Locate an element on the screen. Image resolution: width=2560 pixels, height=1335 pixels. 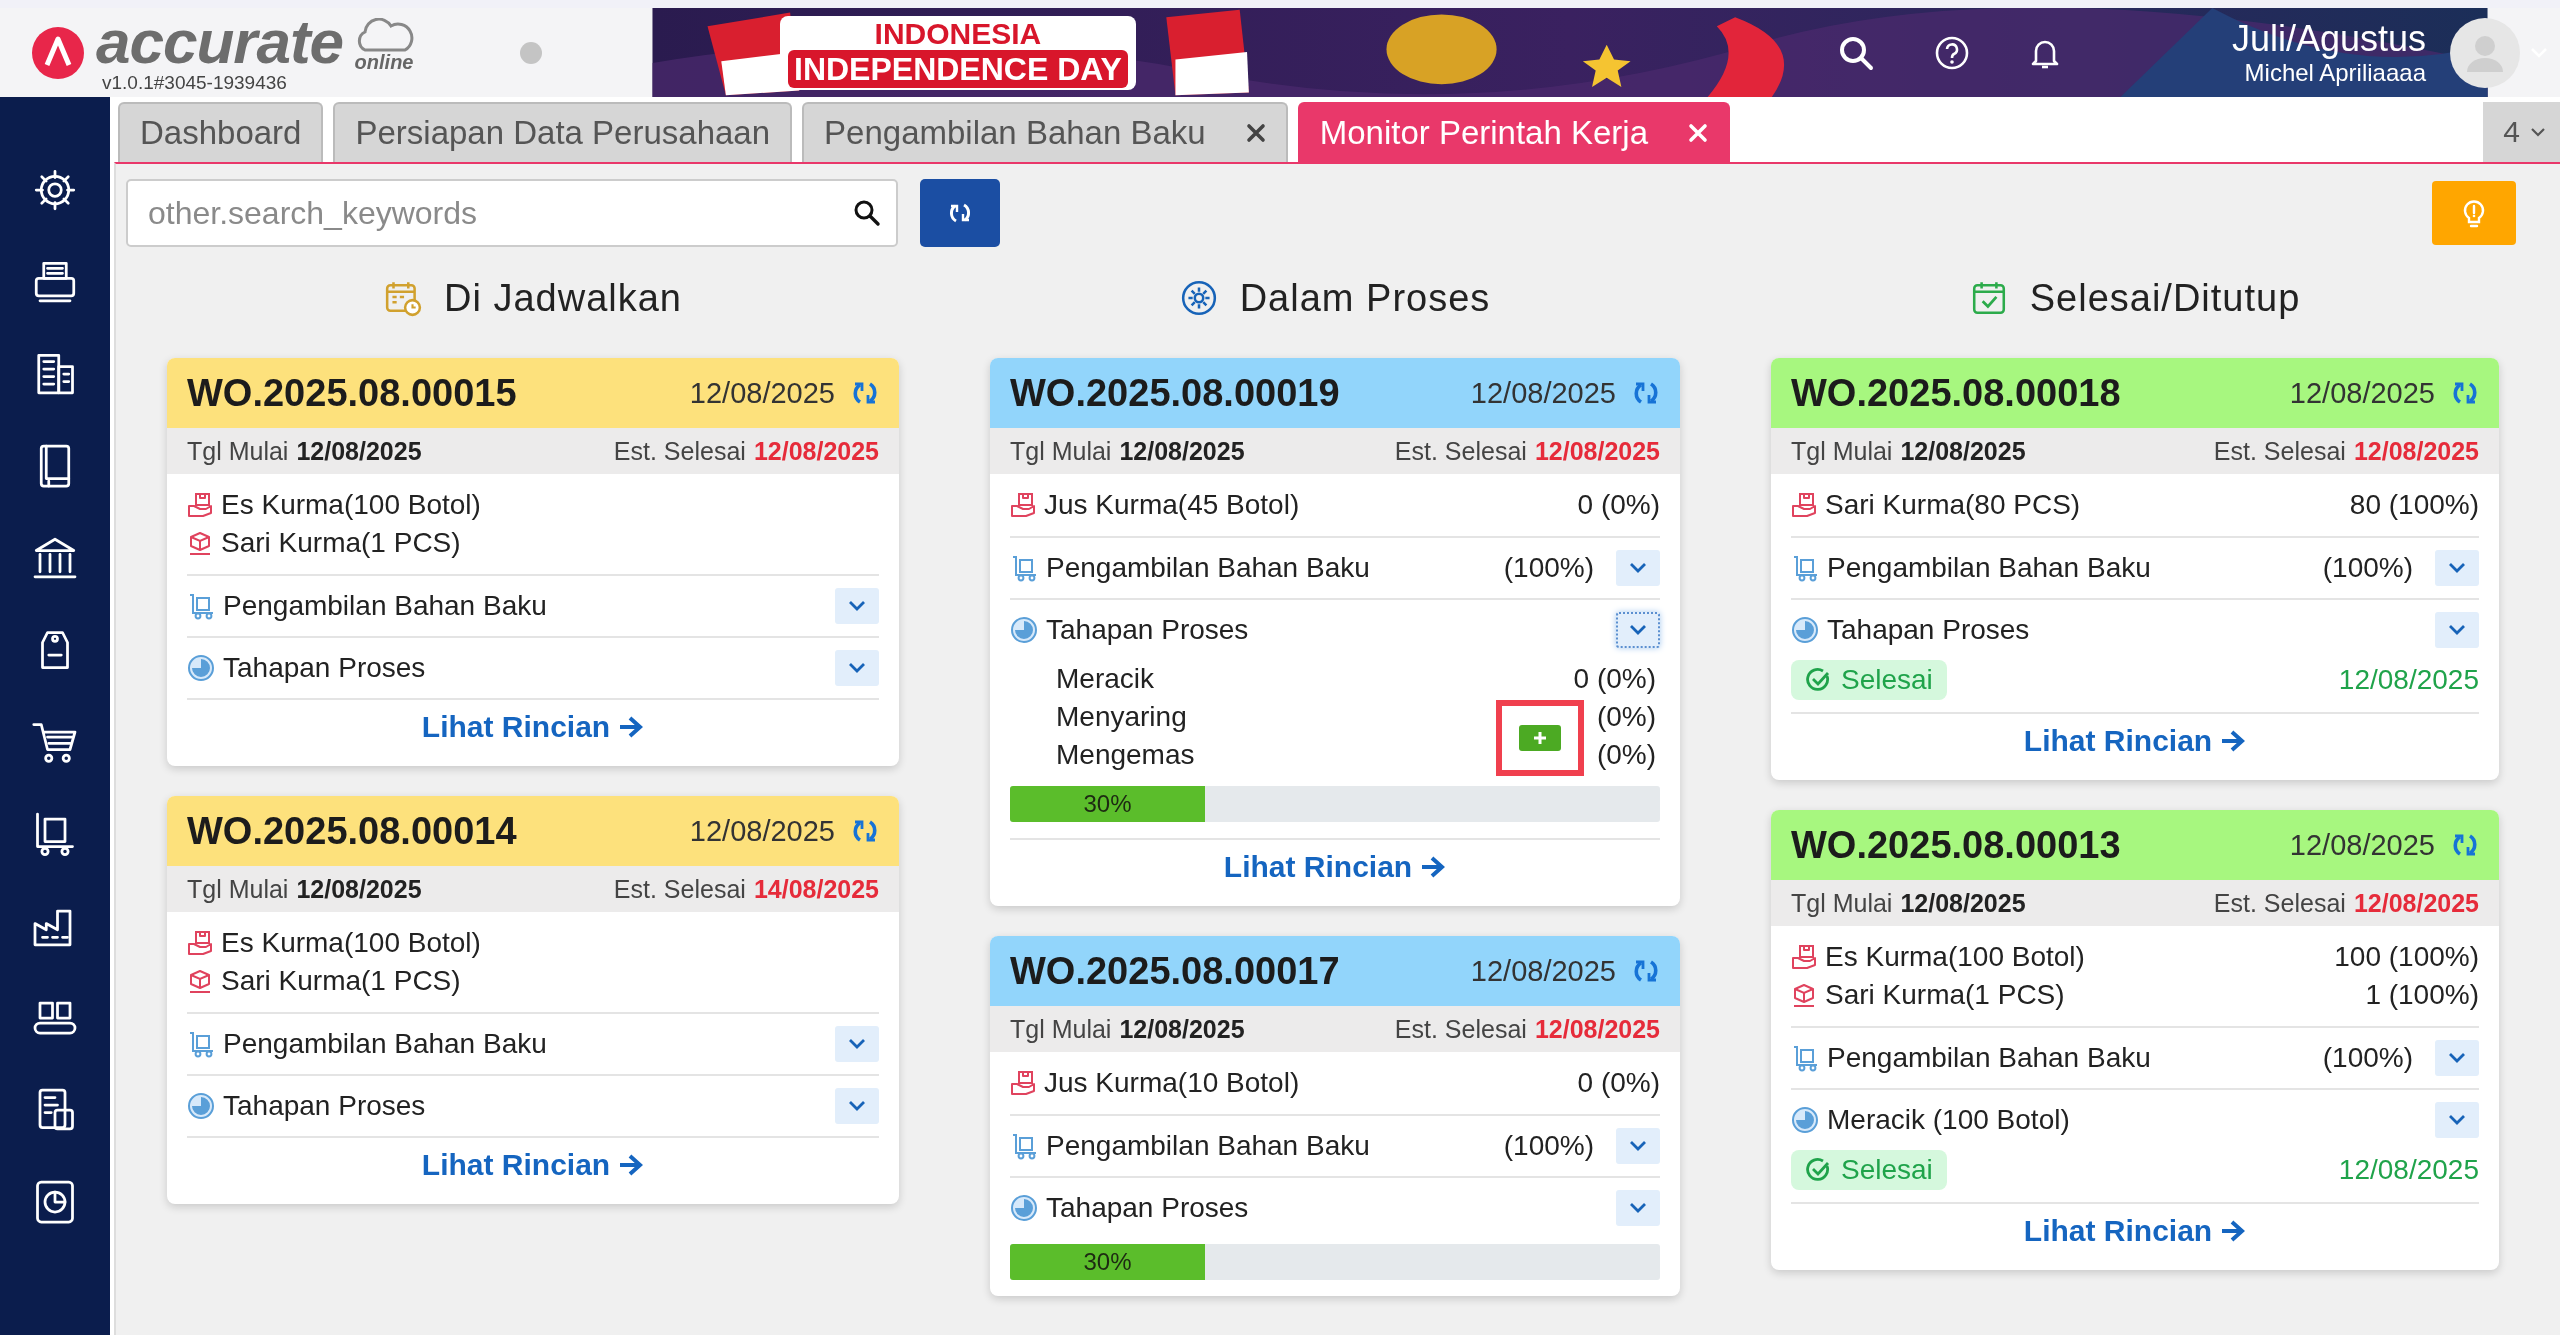
tab: Persiapan Data Perusahaan is located at coordinates (563, 132).